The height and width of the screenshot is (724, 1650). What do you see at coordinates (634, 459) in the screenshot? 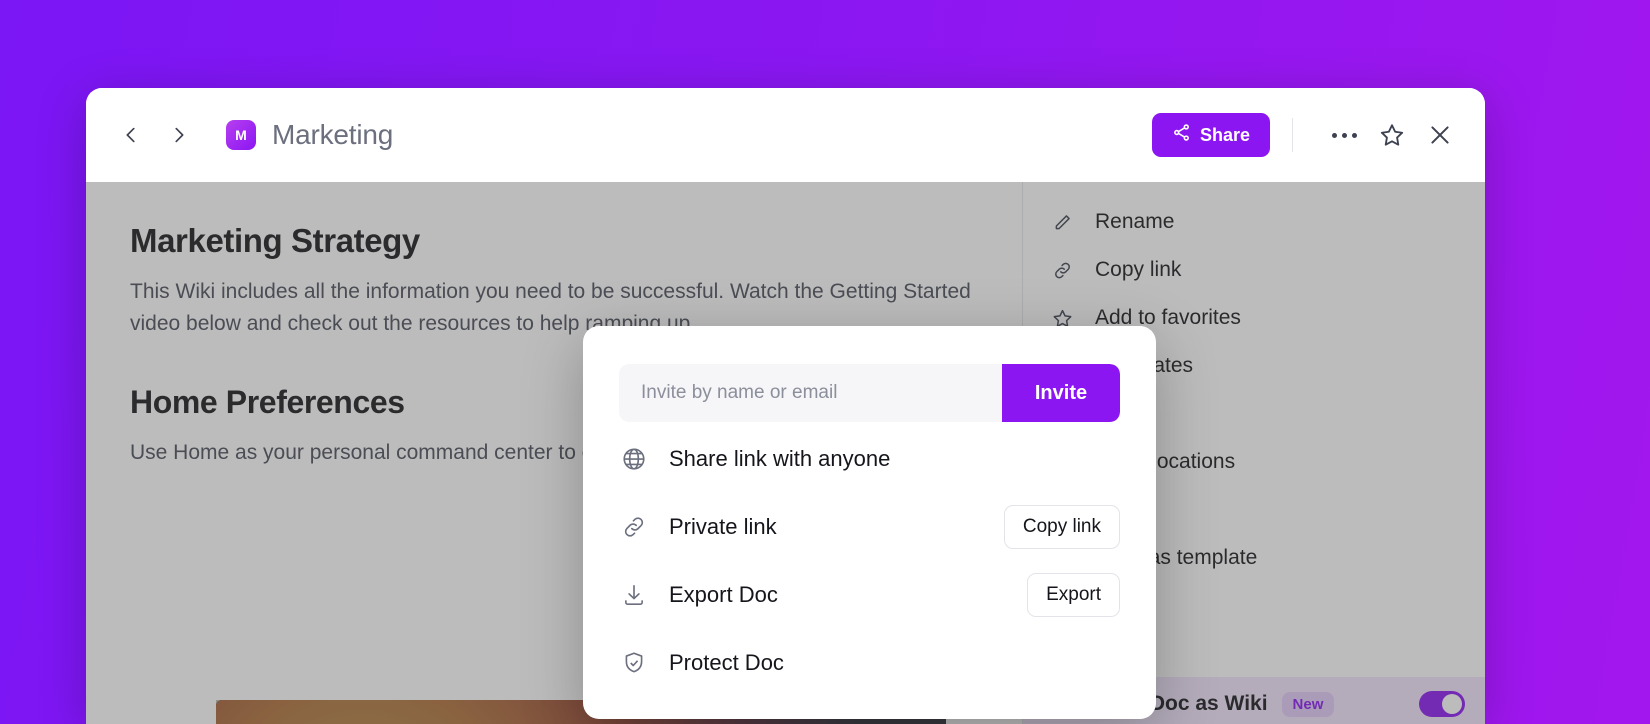
I see `globe-icon` at bounding box center [634, 459].